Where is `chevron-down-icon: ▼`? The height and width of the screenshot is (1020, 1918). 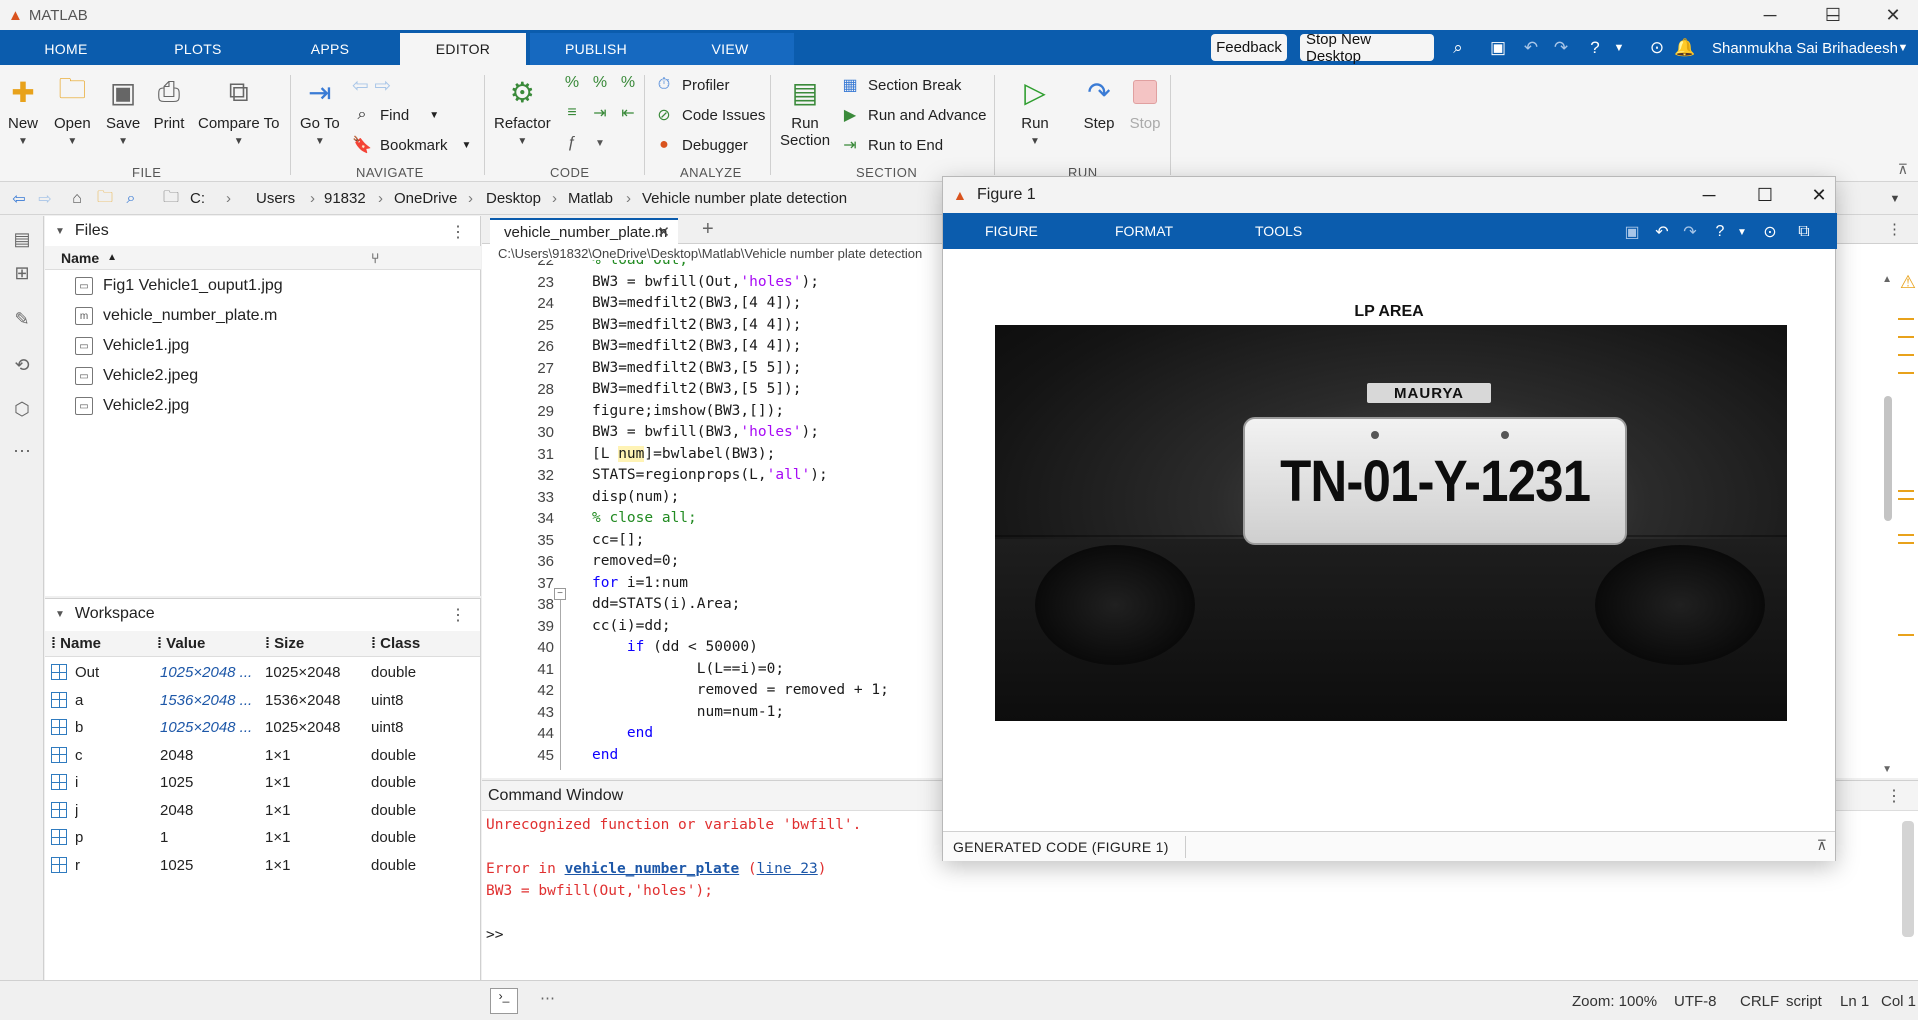
chevron-down-icon: ▼ is located at coordinates (600, 143).